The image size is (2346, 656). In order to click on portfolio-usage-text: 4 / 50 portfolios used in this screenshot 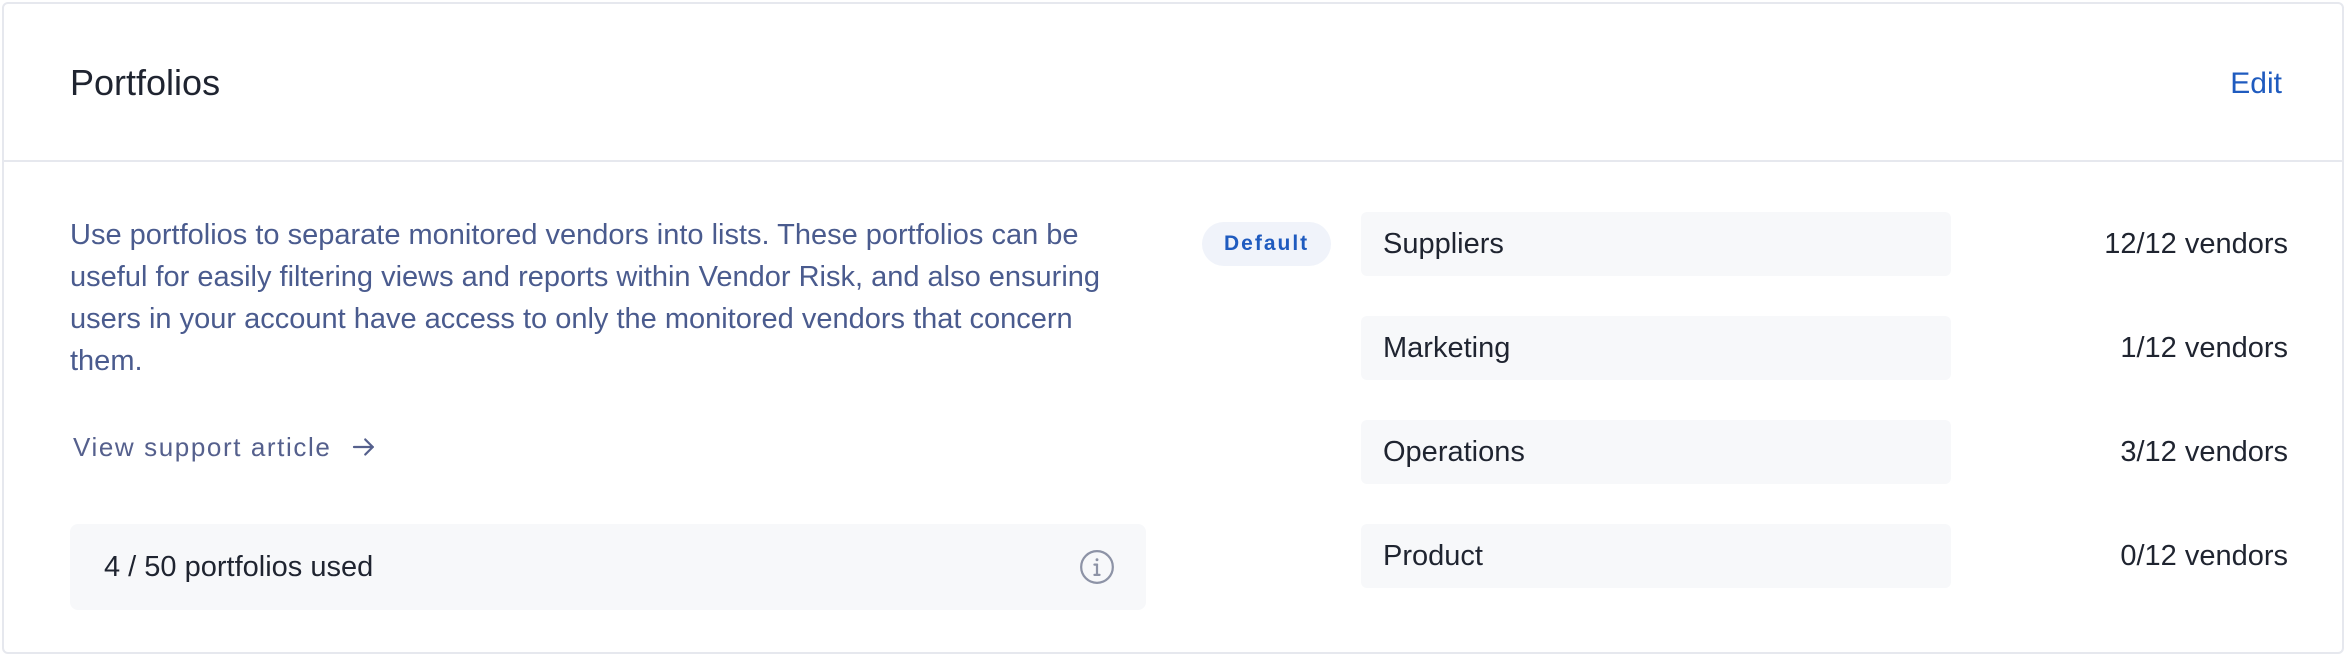, I will do `click(239, 567)`.